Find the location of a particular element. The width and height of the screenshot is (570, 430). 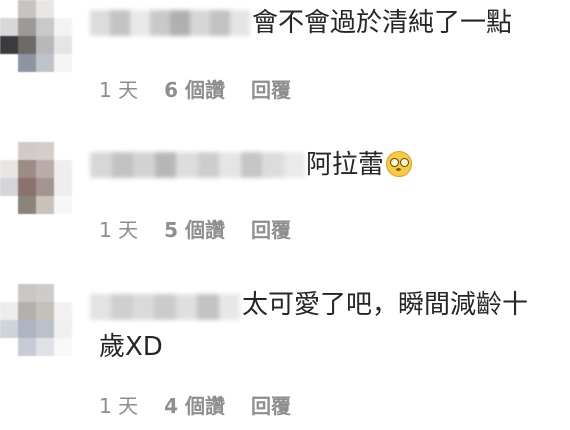

comment-meta: 1 天 4 個讚 回覆 is located at coordinates (195, 404).